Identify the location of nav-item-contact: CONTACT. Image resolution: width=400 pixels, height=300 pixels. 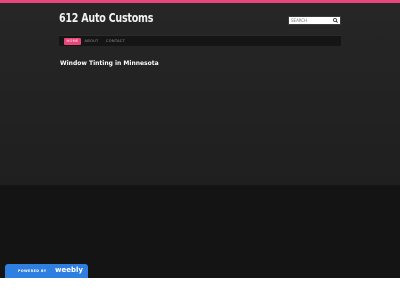
(115, 41).